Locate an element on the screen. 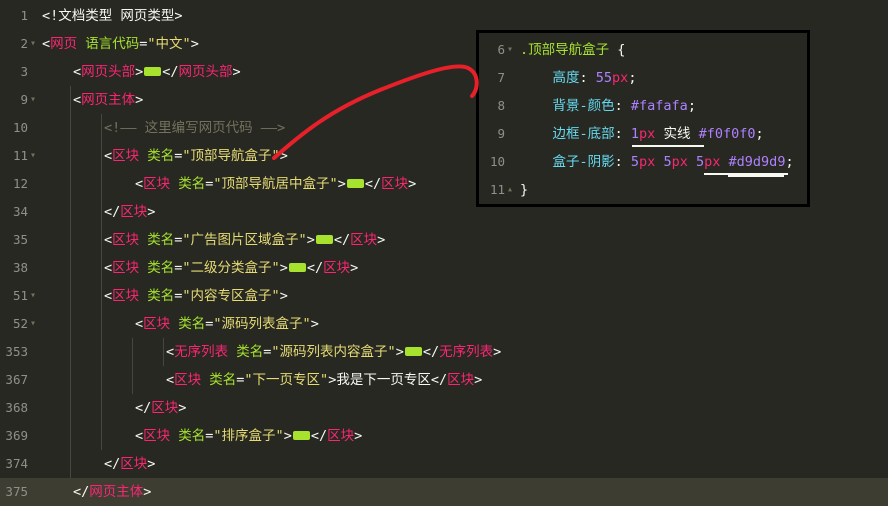  css-code: 盒子-阴影: 5px 5px 5px #d9d9d9; is located at coordinates (657, 162).